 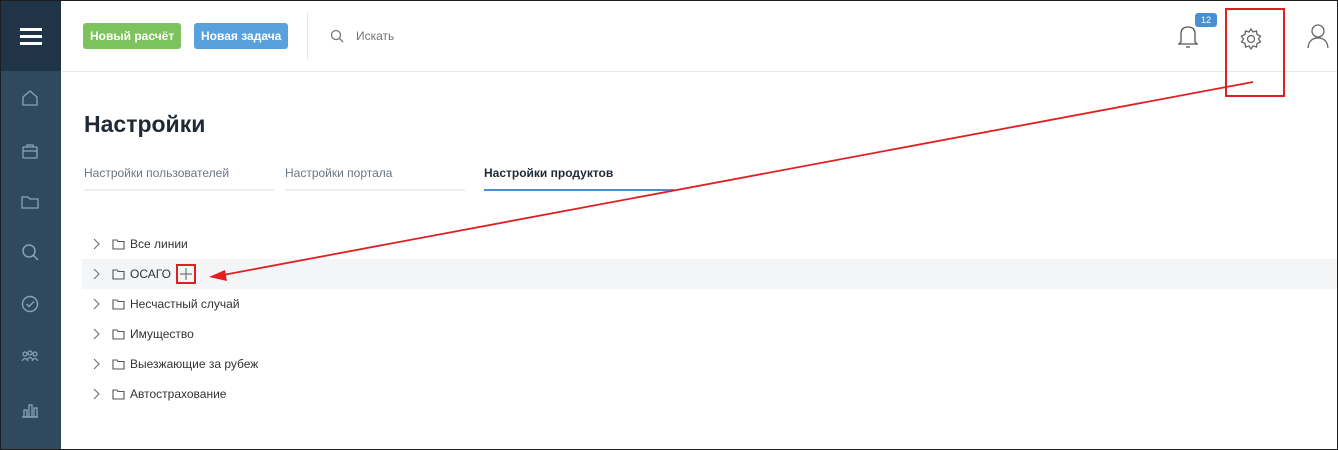 What do you see at coordinates (486, 36) in the screenshot?
I see `search-input` at bounding box center [486, 36].